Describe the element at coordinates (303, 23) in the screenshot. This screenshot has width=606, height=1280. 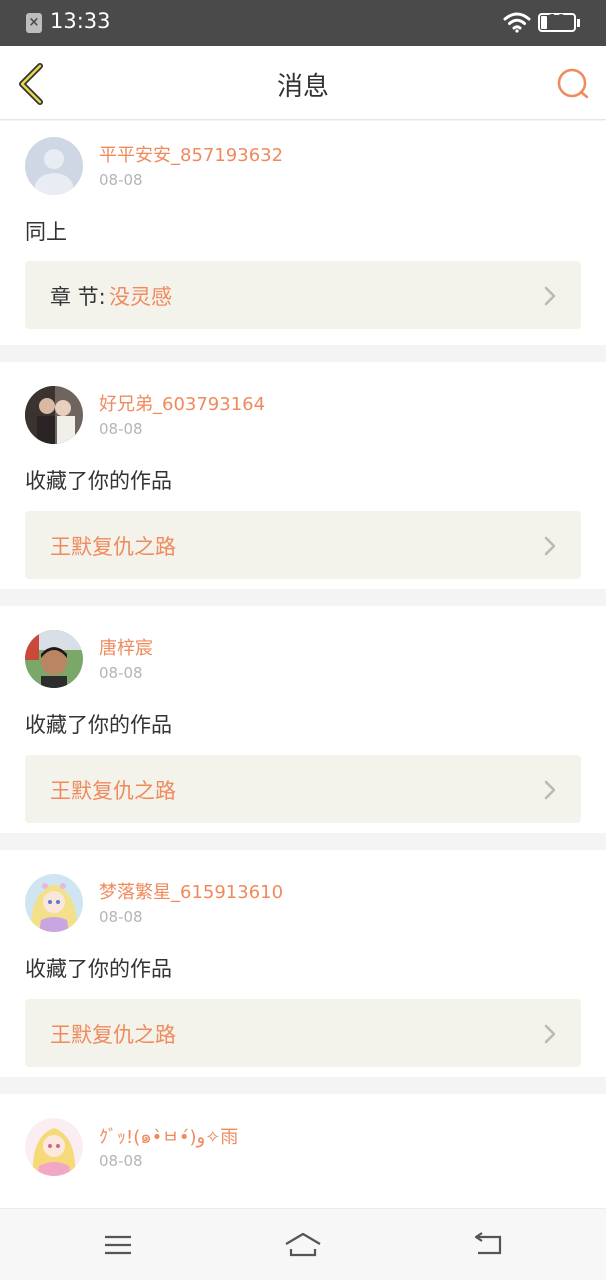
I see `status-bar: × 13:33 19` at that location.